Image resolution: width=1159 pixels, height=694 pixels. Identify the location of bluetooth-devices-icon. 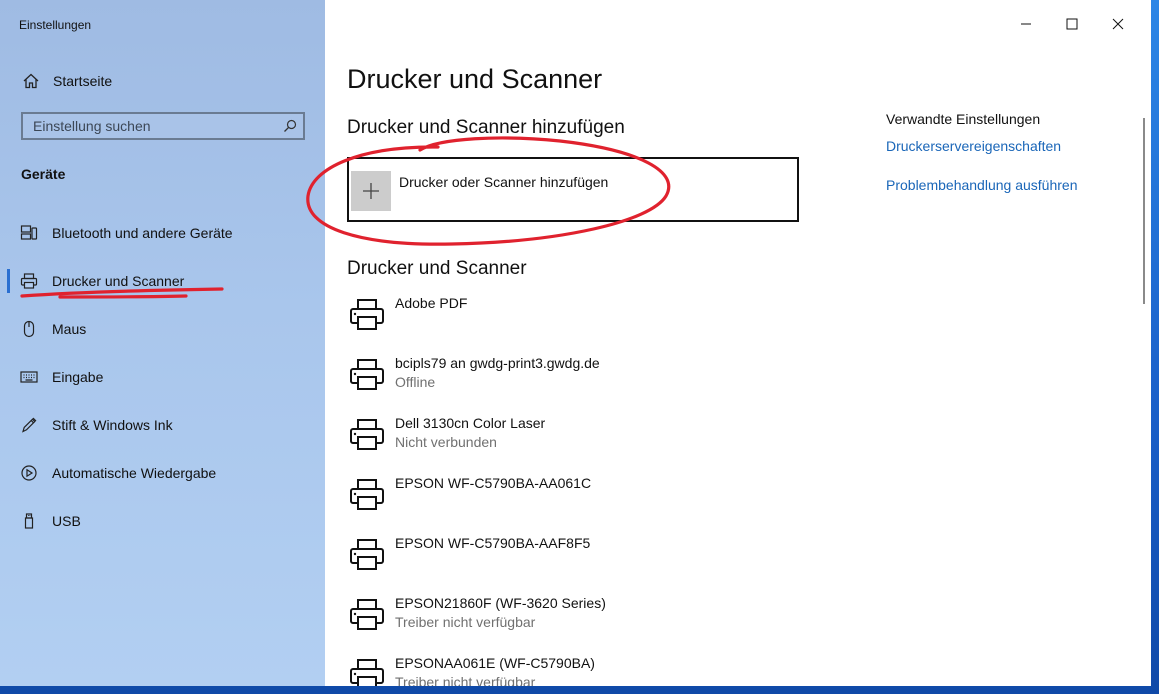
(29, 232).